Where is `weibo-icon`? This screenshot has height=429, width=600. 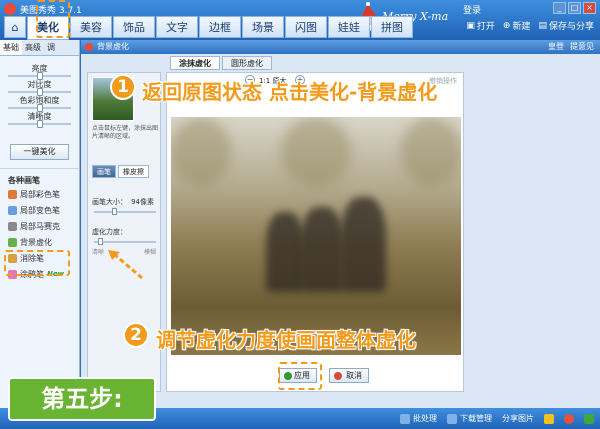
weibo-icon is located at coordinates (569, 418).